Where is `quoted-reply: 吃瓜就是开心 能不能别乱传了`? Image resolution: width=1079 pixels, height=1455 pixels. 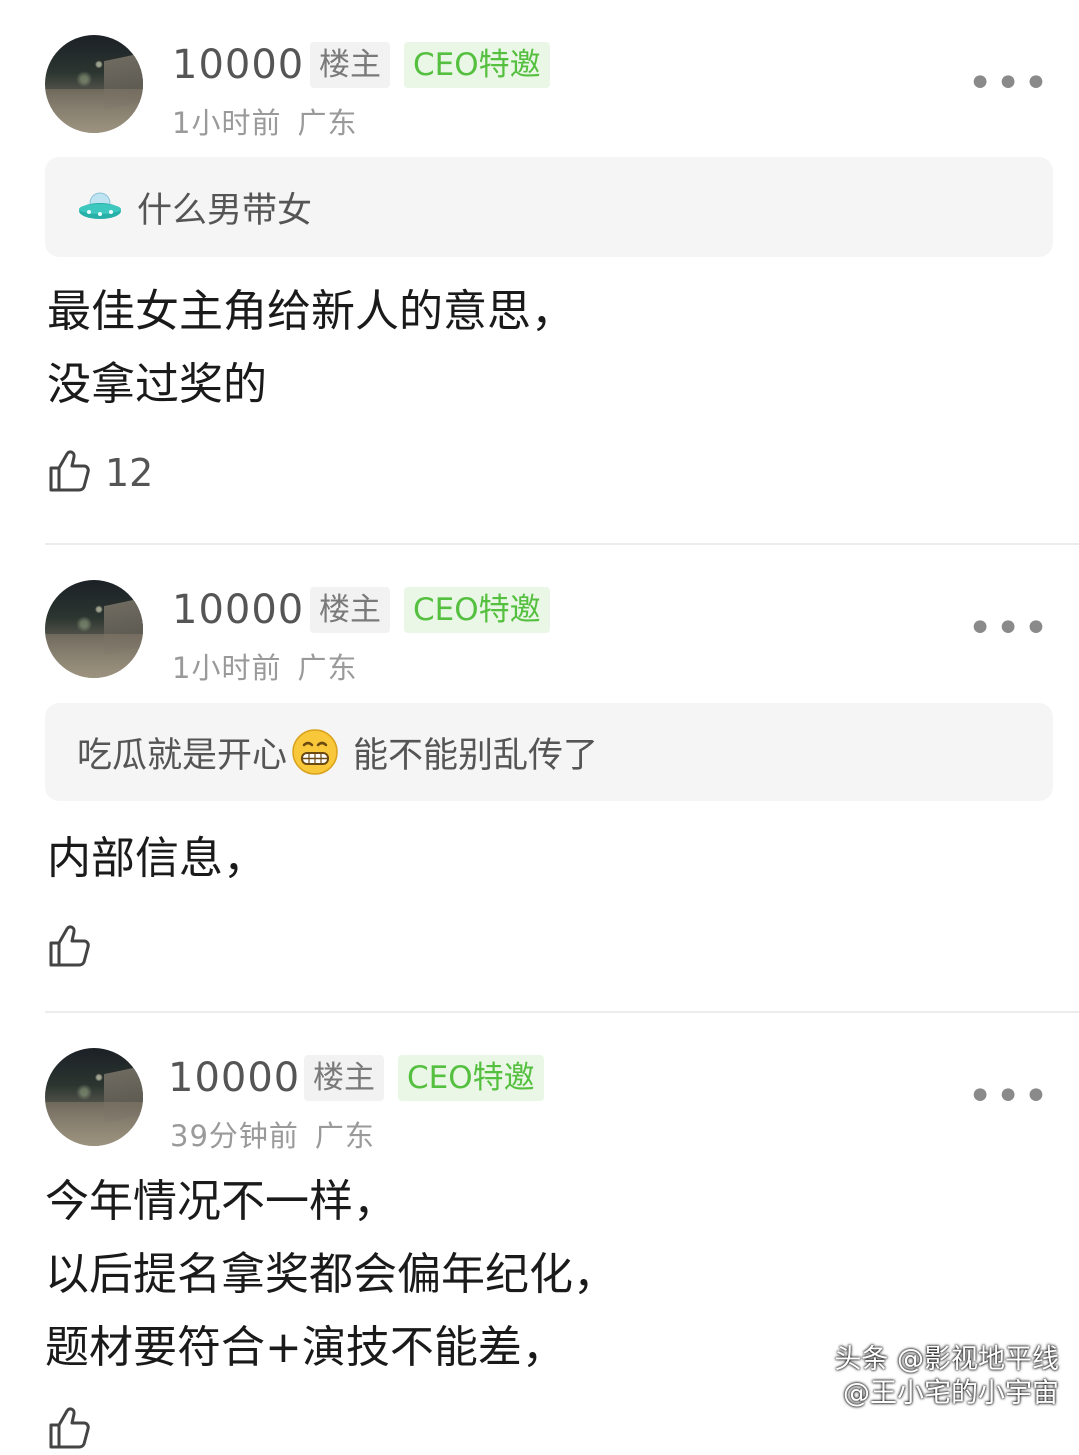
quoted-reply: 吃瓜就是开心 能不能别乱传了 is located at coordinates (549, 752).